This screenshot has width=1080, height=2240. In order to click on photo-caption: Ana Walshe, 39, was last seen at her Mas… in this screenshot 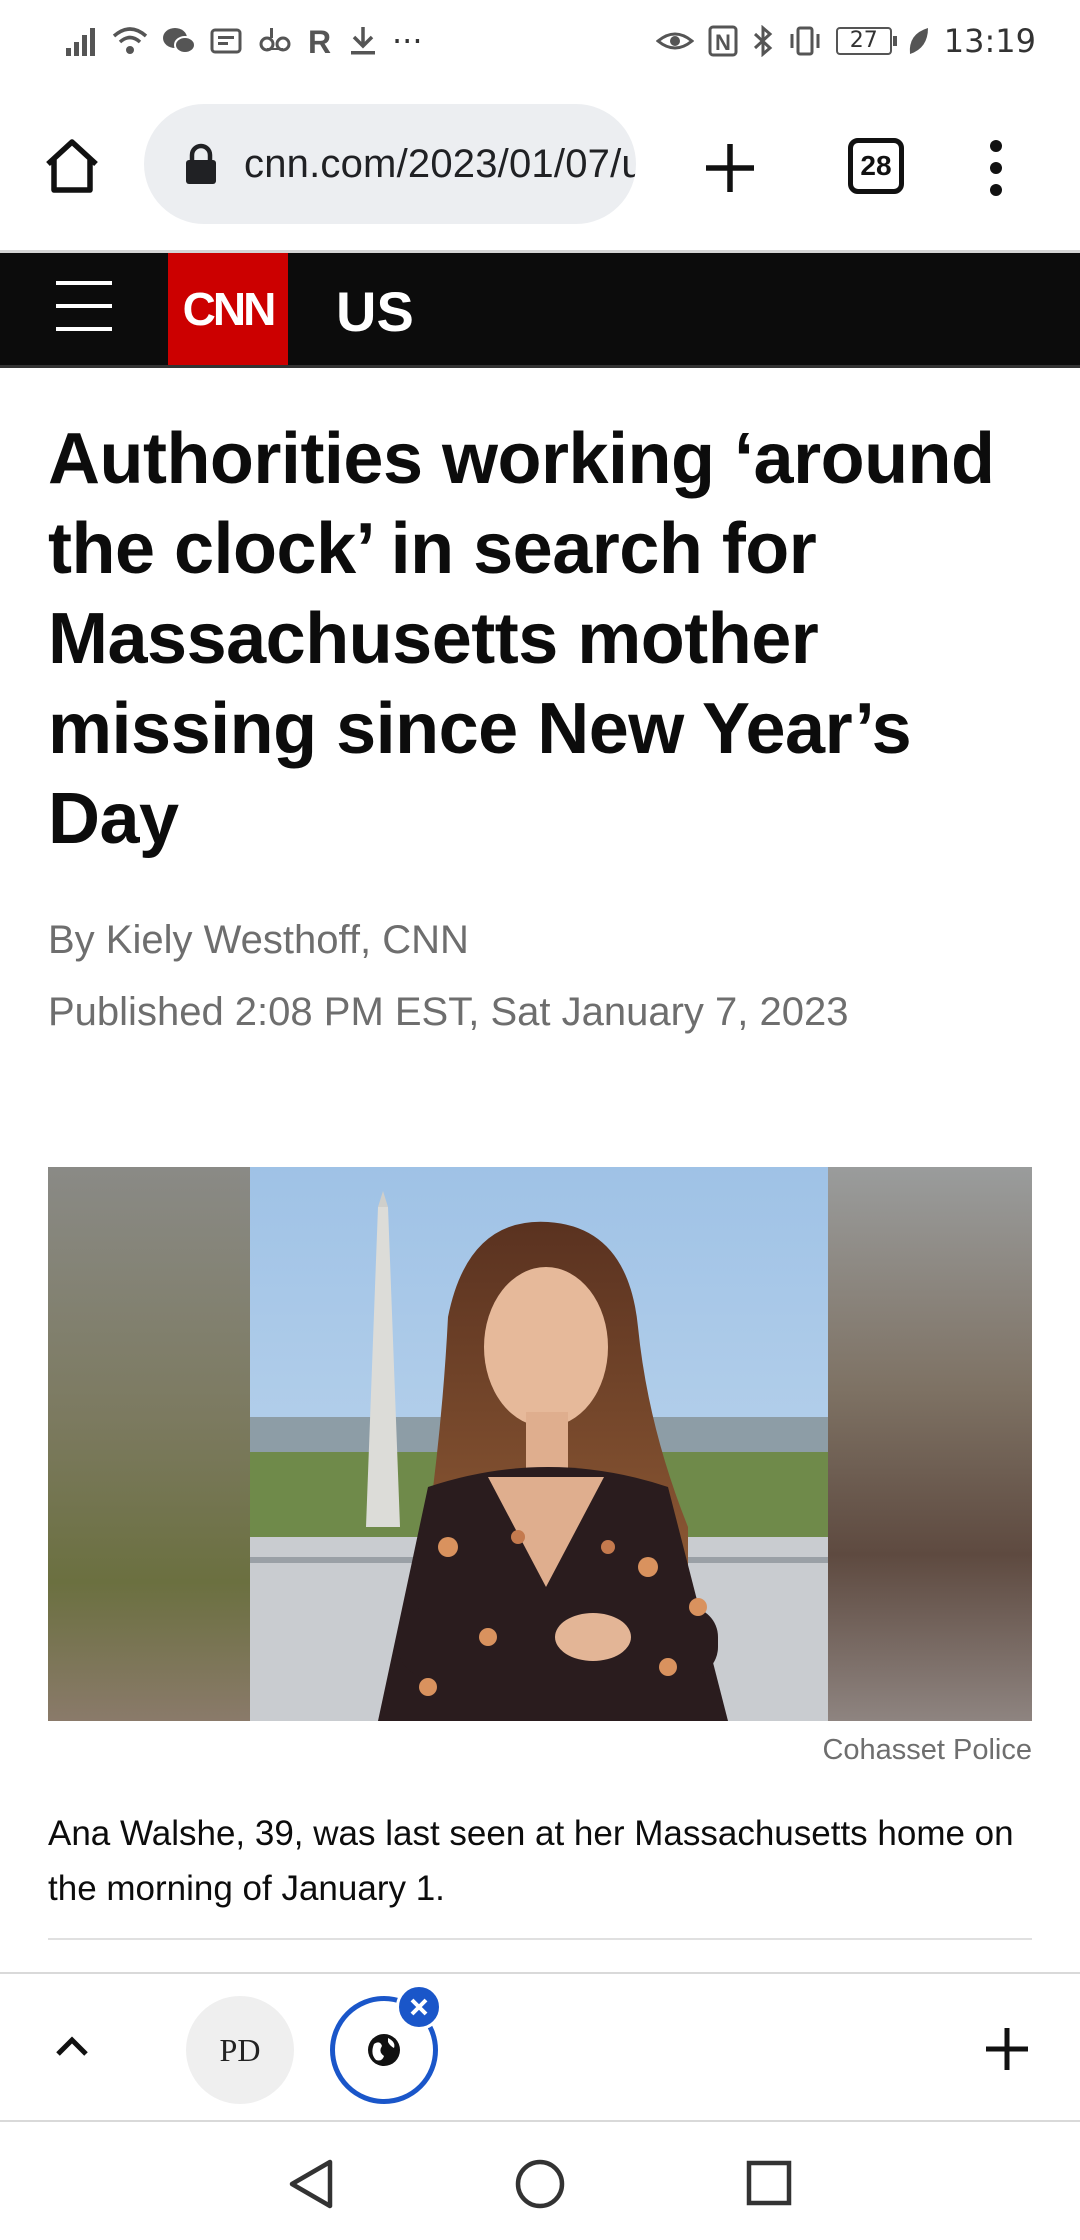, I will do `click(531, 1861)`.